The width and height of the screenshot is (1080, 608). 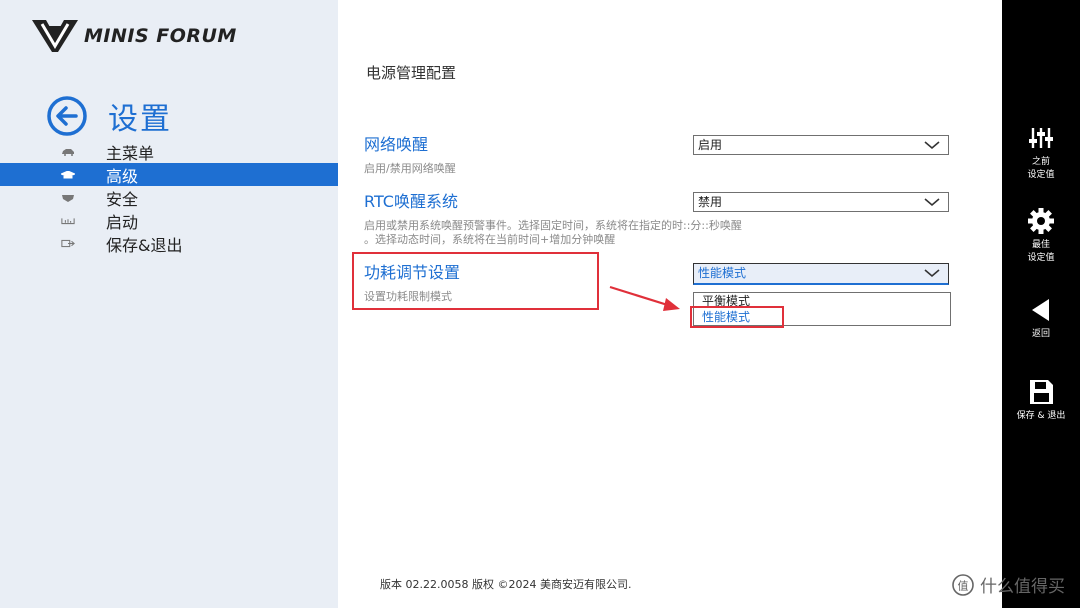 I want to click on sidebar-item-label: 高级, so click(x=122, y=176).